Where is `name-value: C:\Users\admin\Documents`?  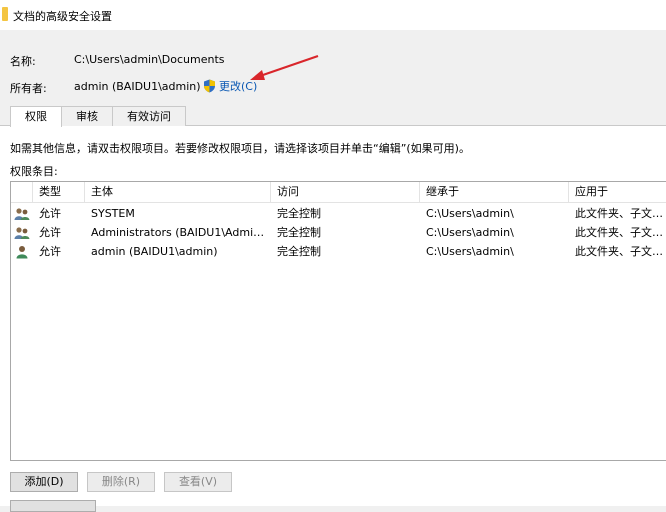
name-value: C:\Users\admin\Documents is located at coordinates (149, 59).